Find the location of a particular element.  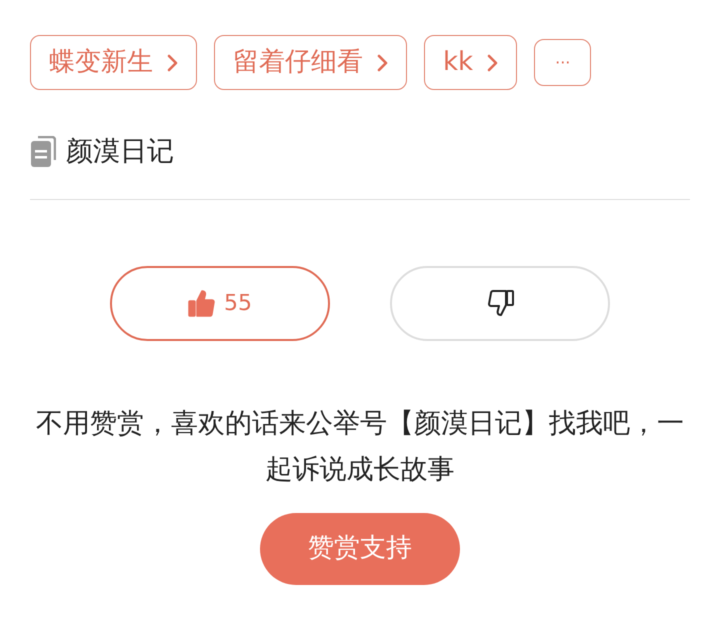

more-tag-button: ··· is located at coordinates (563, 62).